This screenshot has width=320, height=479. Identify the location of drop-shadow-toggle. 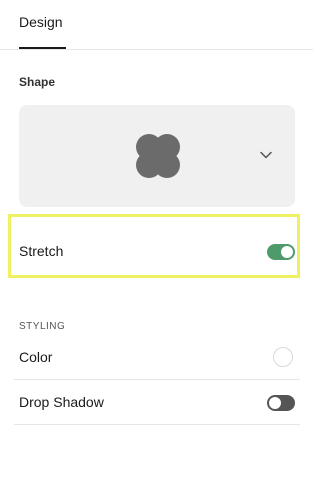
(281, 403).